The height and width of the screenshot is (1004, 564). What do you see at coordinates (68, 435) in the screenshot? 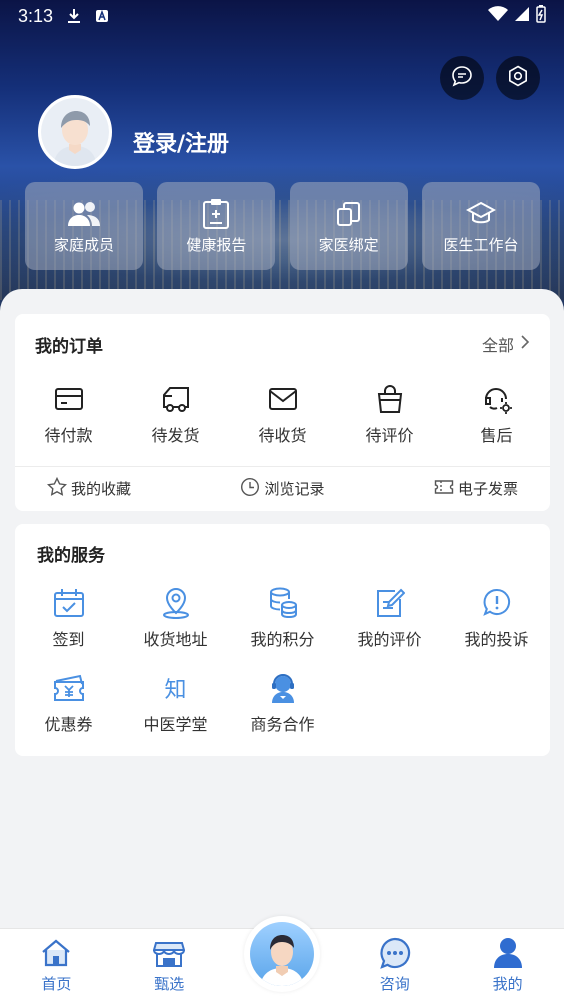
I see `order-status-label: 待付款` at bounding box center [68, 435].